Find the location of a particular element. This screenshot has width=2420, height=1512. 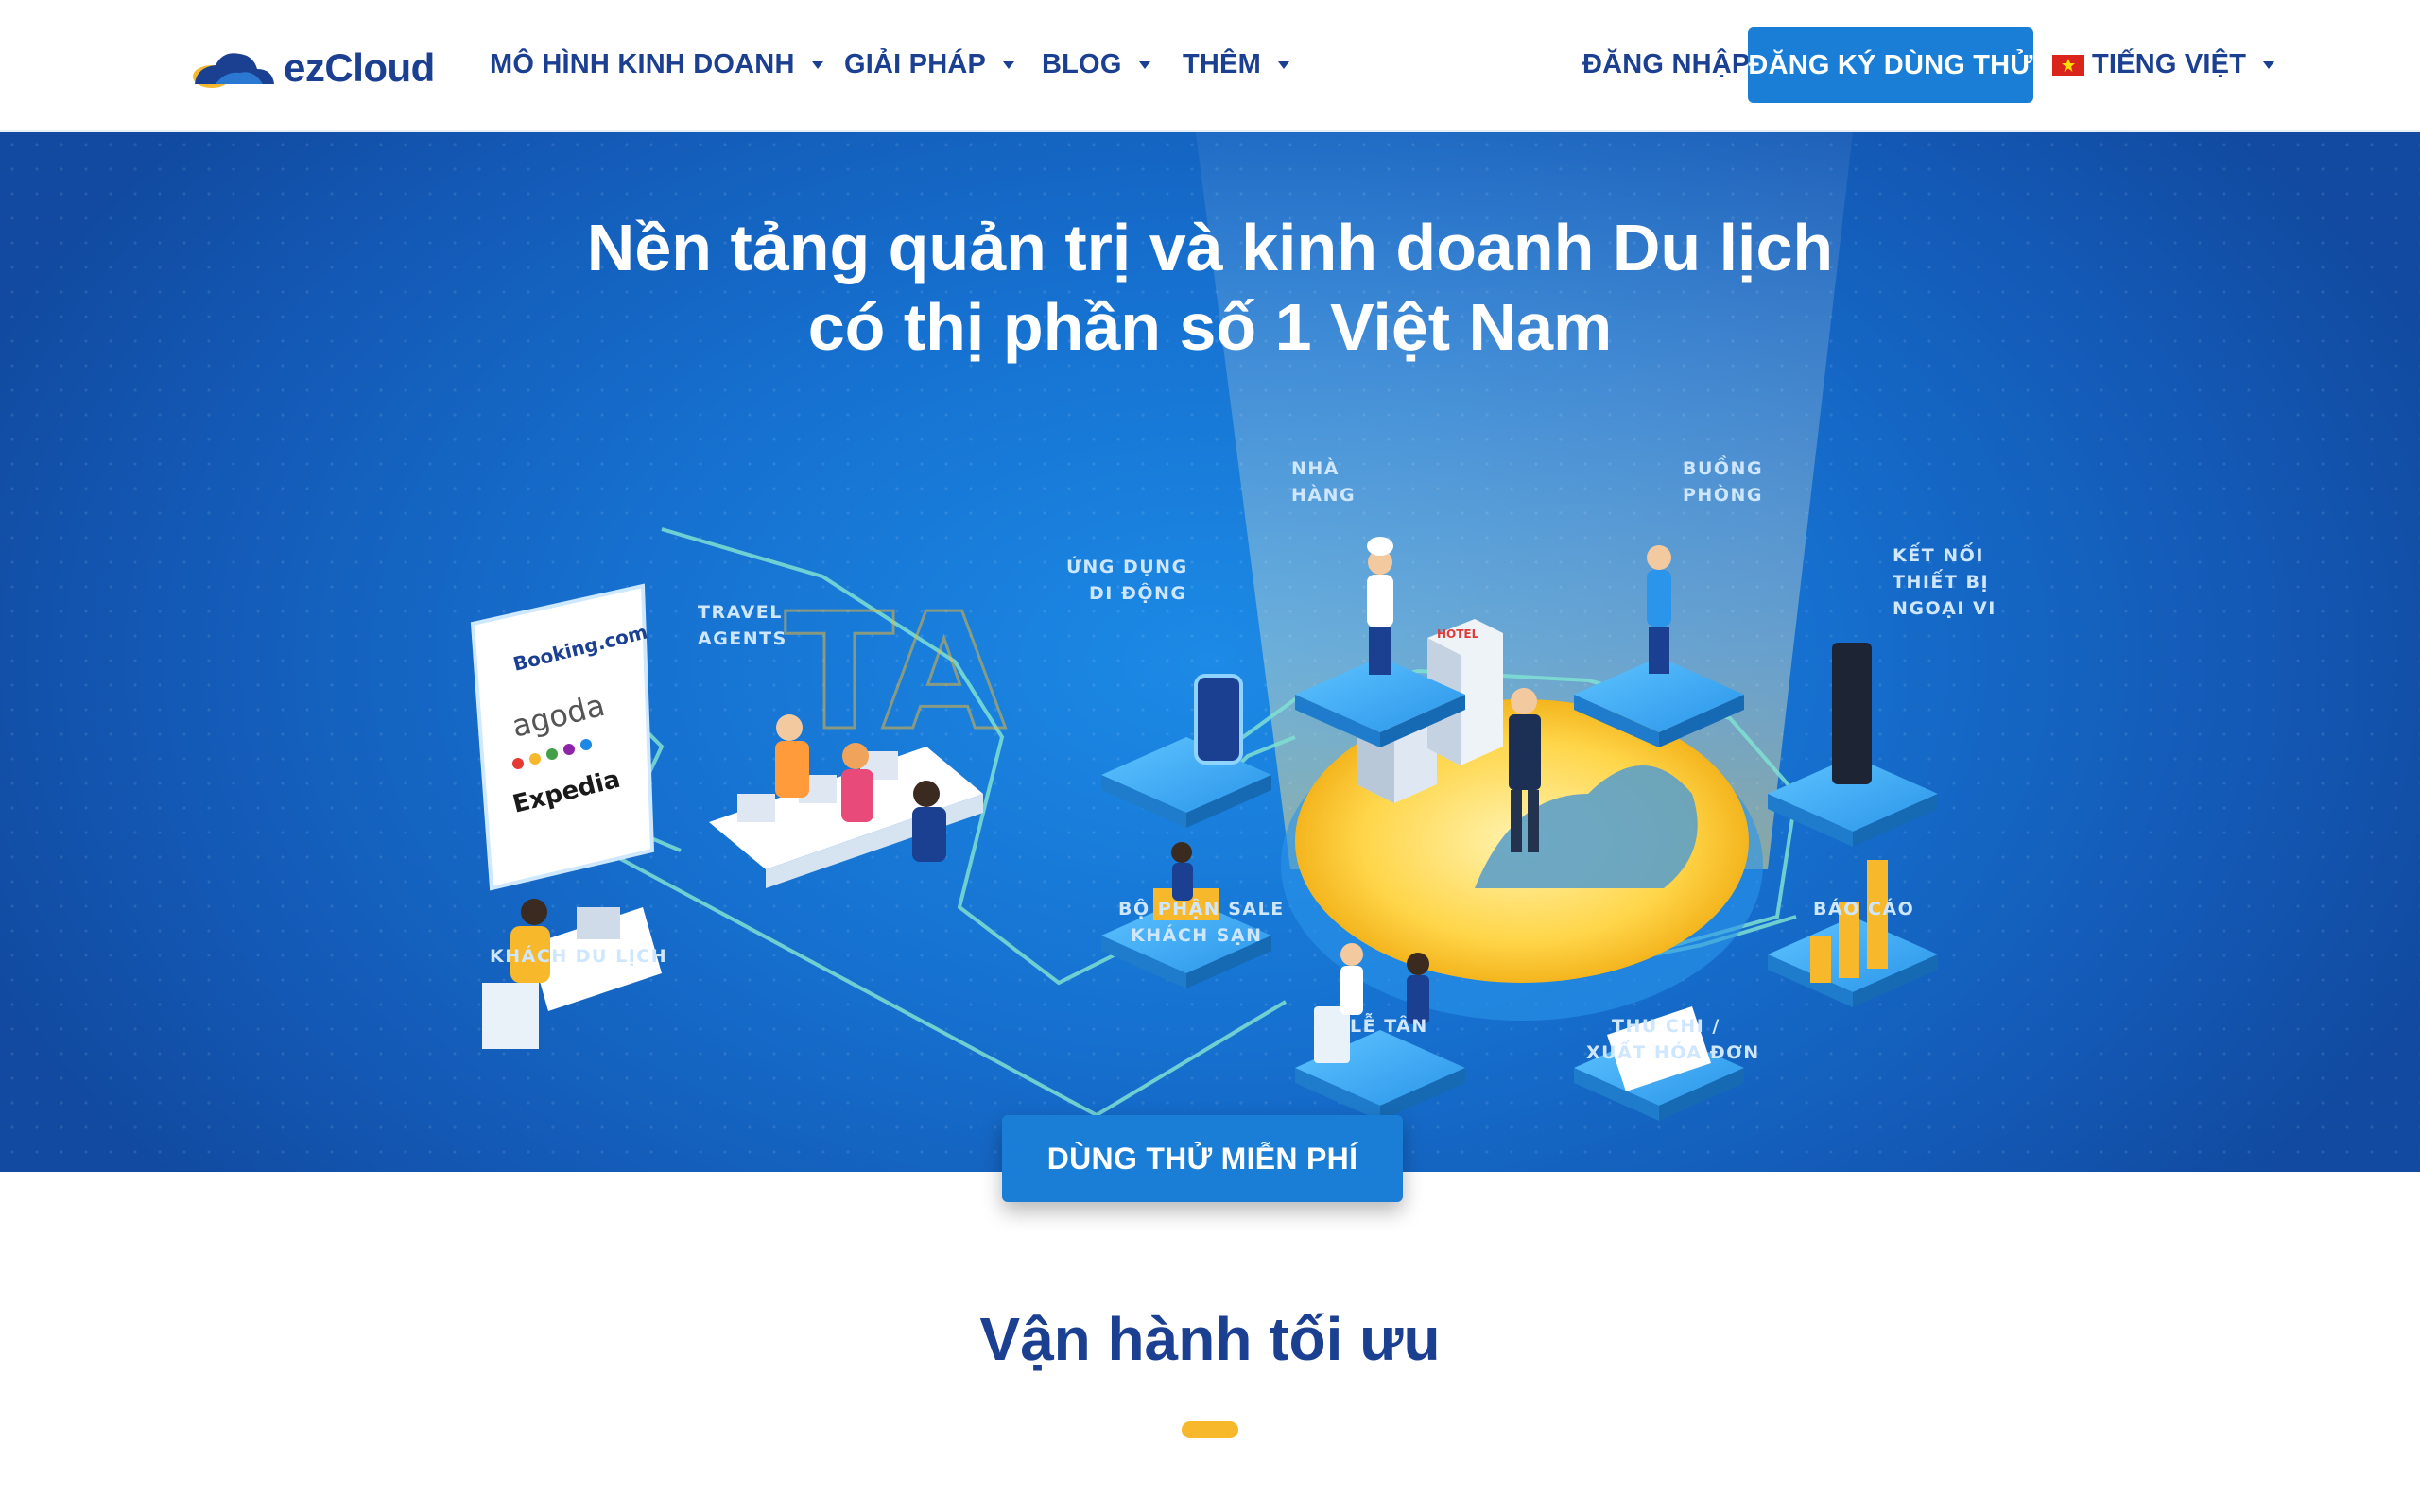

nav-item-solutions: GIẢI PHÁP is located at coordinates (929, 64).